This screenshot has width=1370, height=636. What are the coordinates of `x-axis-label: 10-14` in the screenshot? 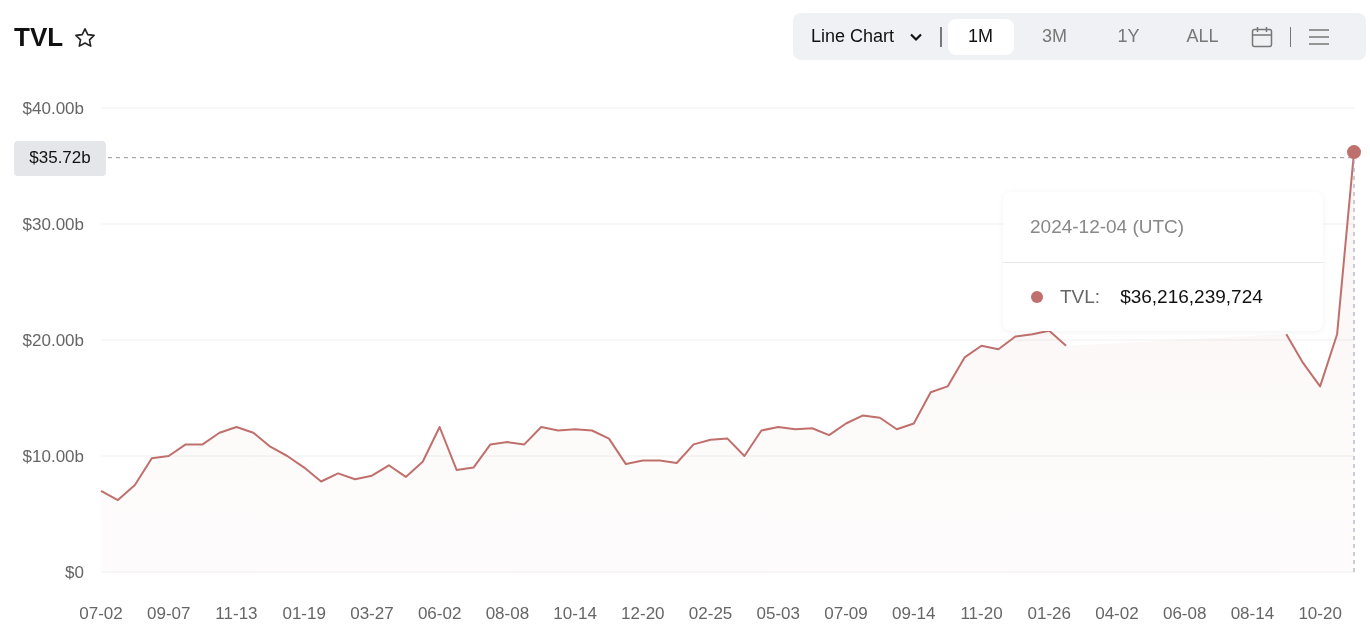 It's located at (575, 613).